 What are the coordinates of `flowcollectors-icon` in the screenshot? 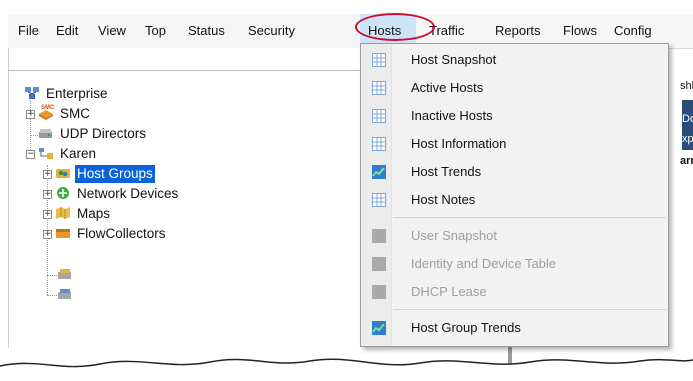 It's located at (63, 233).